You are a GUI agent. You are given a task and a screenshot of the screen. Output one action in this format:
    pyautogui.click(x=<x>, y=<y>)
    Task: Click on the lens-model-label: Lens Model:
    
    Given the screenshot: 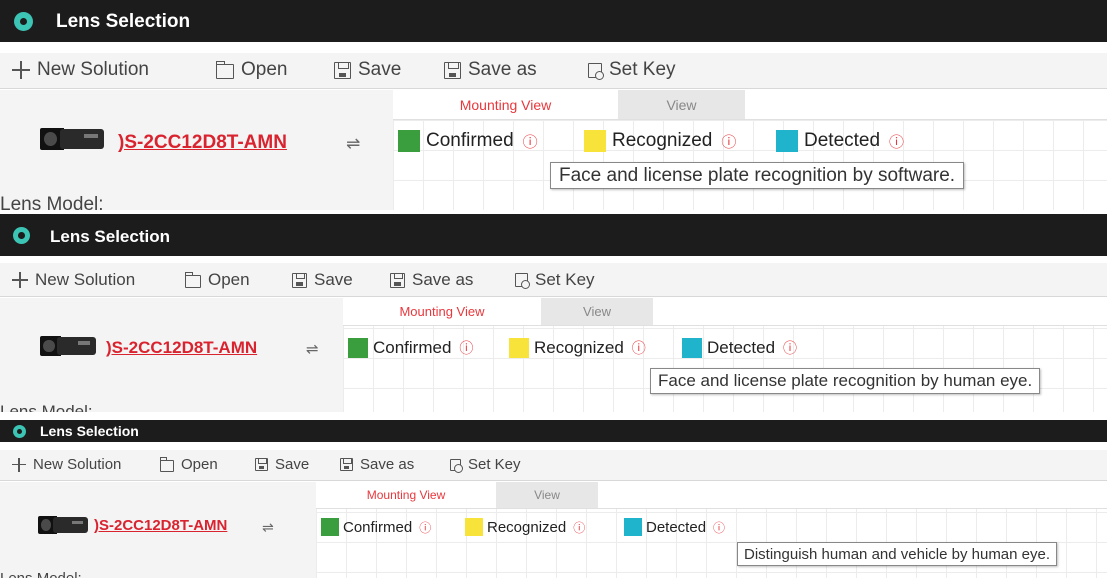 What is the action you would take?
    pyautogui.click(x=46, y=407)
    